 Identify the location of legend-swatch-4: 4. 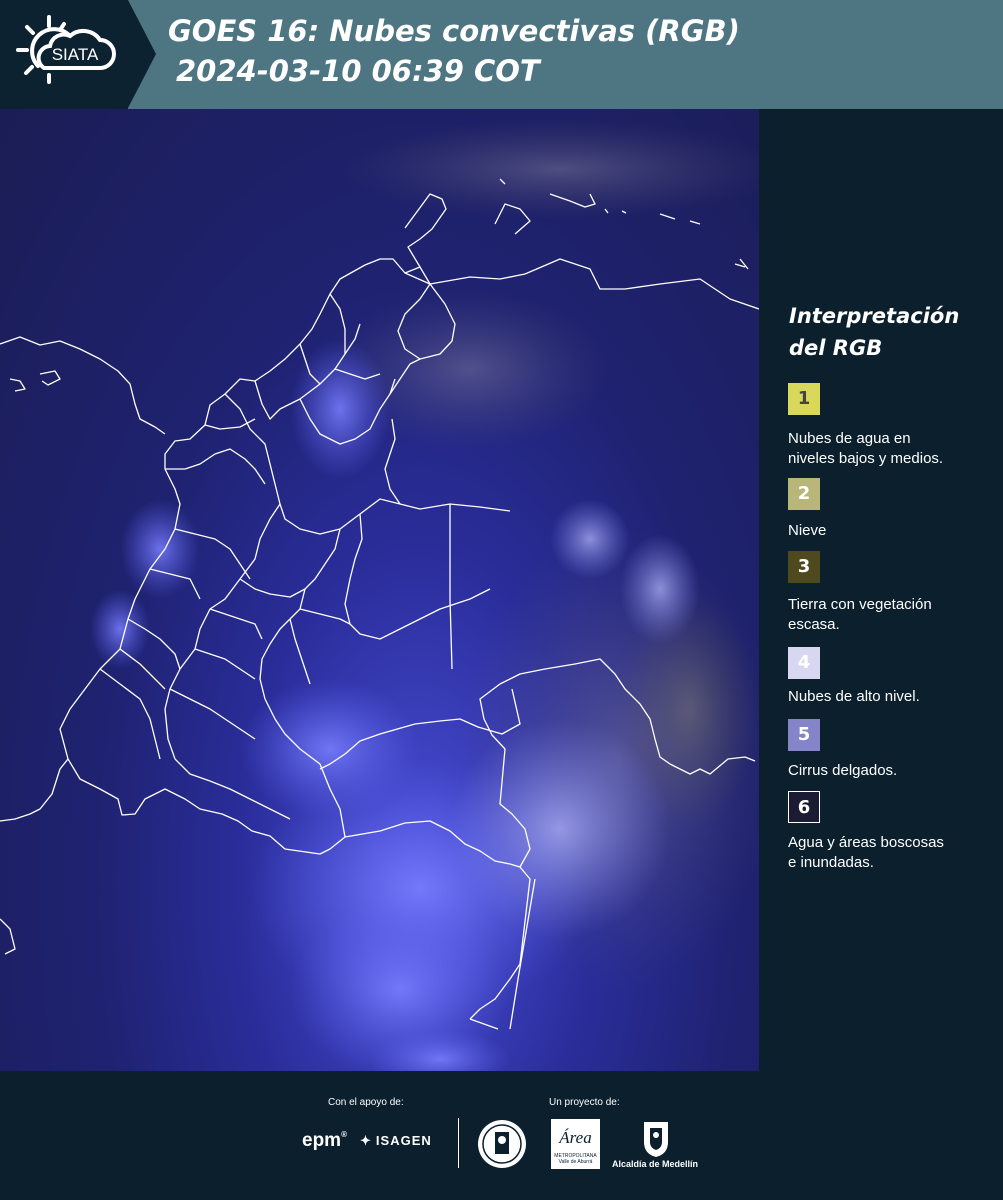
(804, 663).